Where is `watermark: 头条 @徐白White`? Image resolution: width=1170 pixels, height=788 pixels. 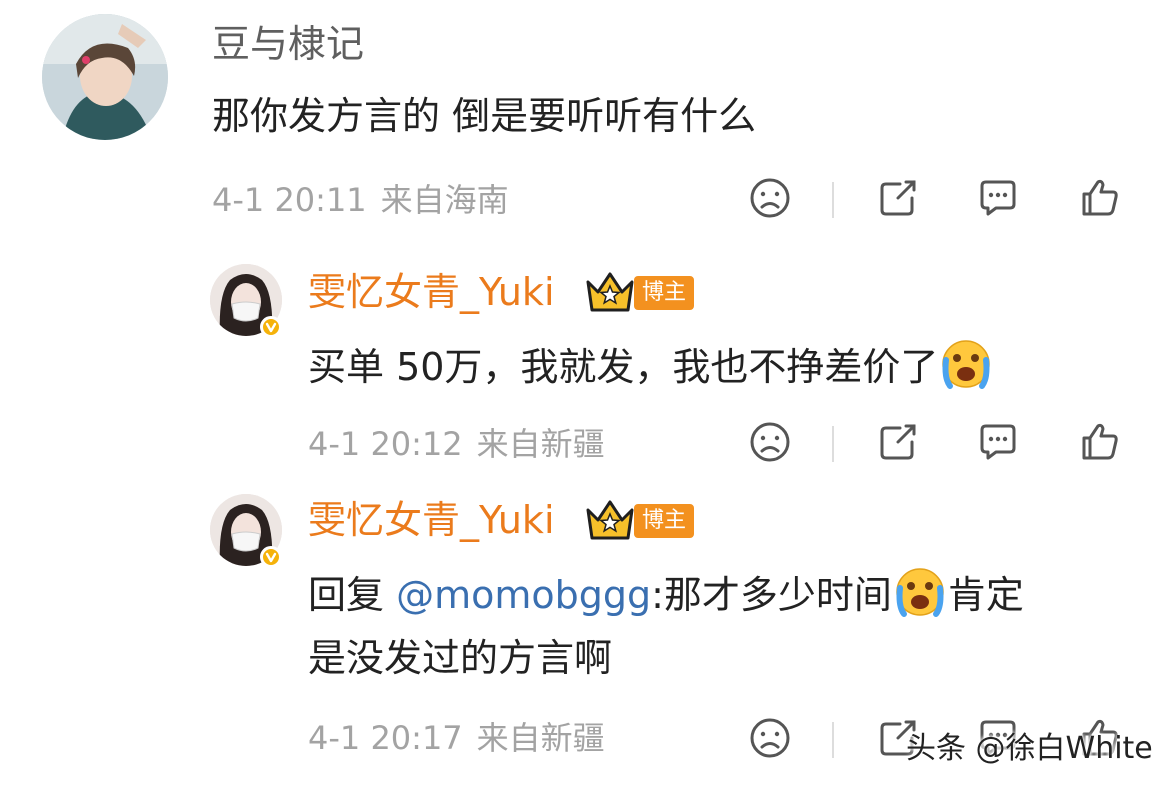 watermark: 头条 @徐白White is located at coordinates (1029, 748).